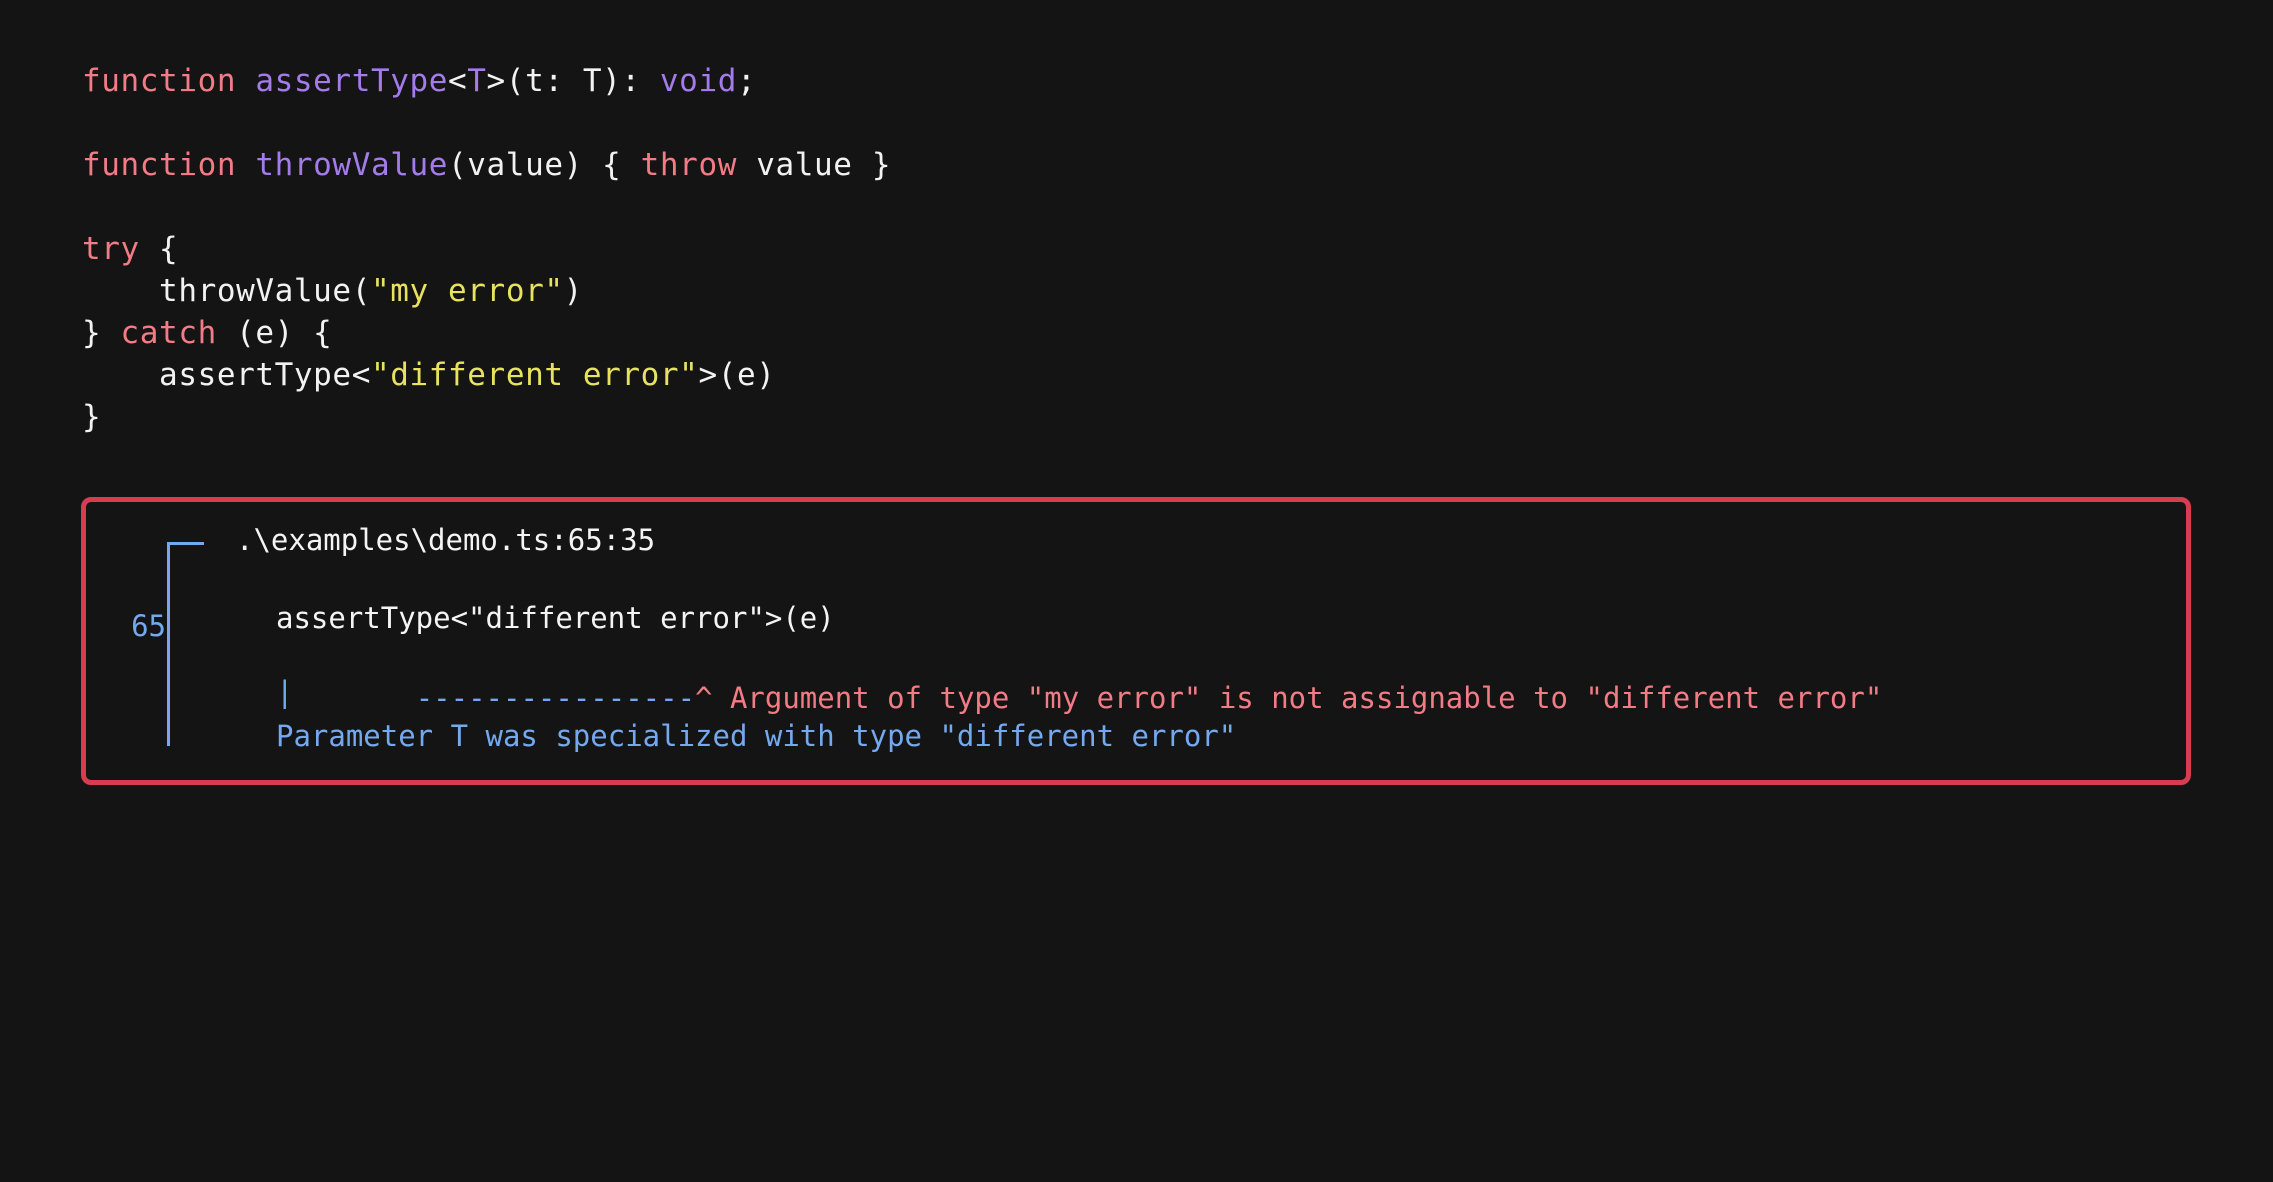  Describe the element at coordinates (746, 81) in the screenshot. I see `code-token-plain: ;` at that location.